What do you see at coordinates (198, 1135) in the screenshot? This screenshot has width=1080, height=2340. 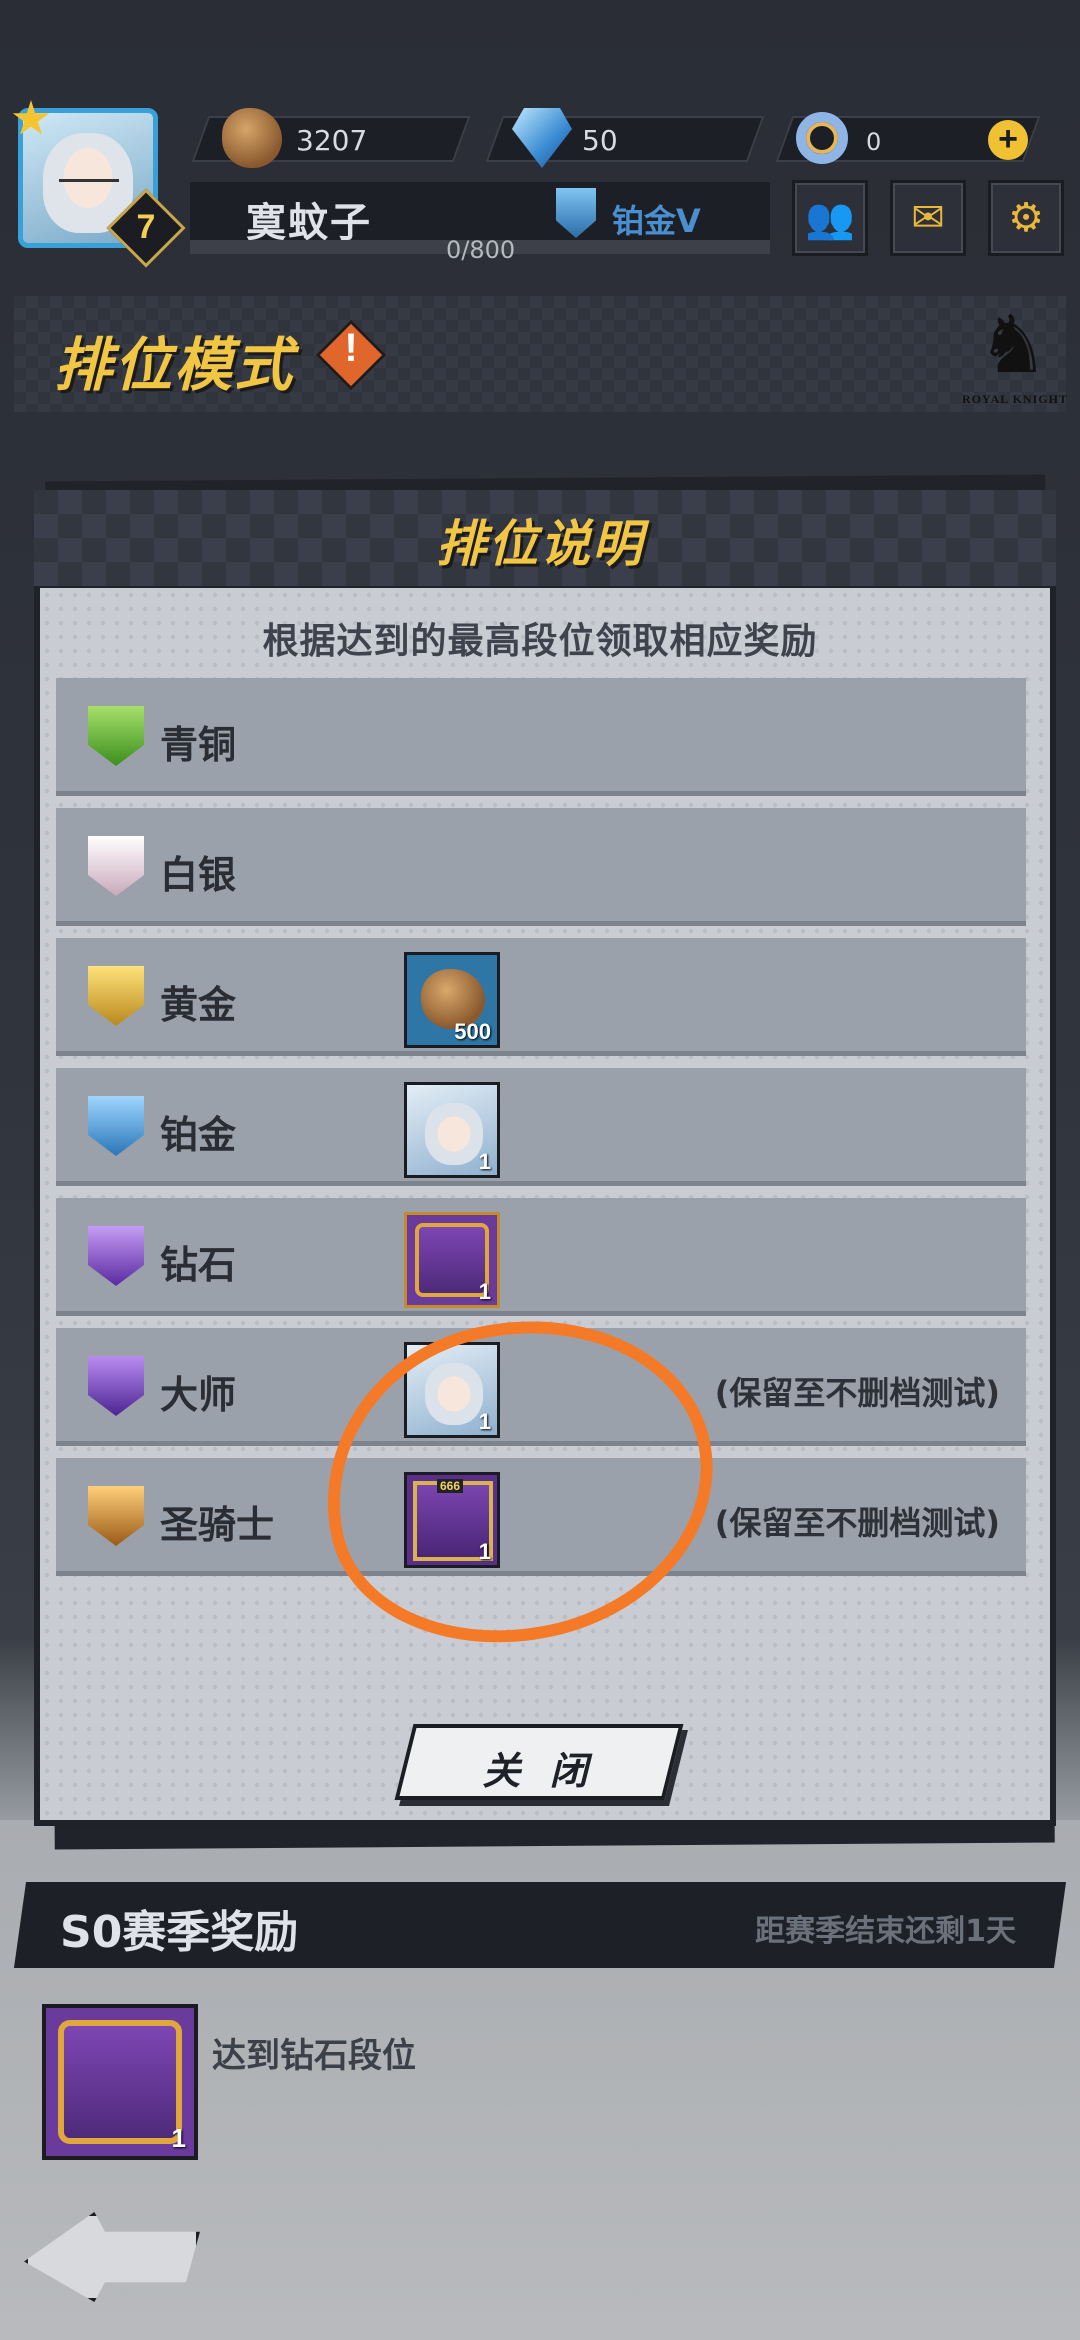 I see `tier-name: 铂金` at bounding box center [198, 1135].